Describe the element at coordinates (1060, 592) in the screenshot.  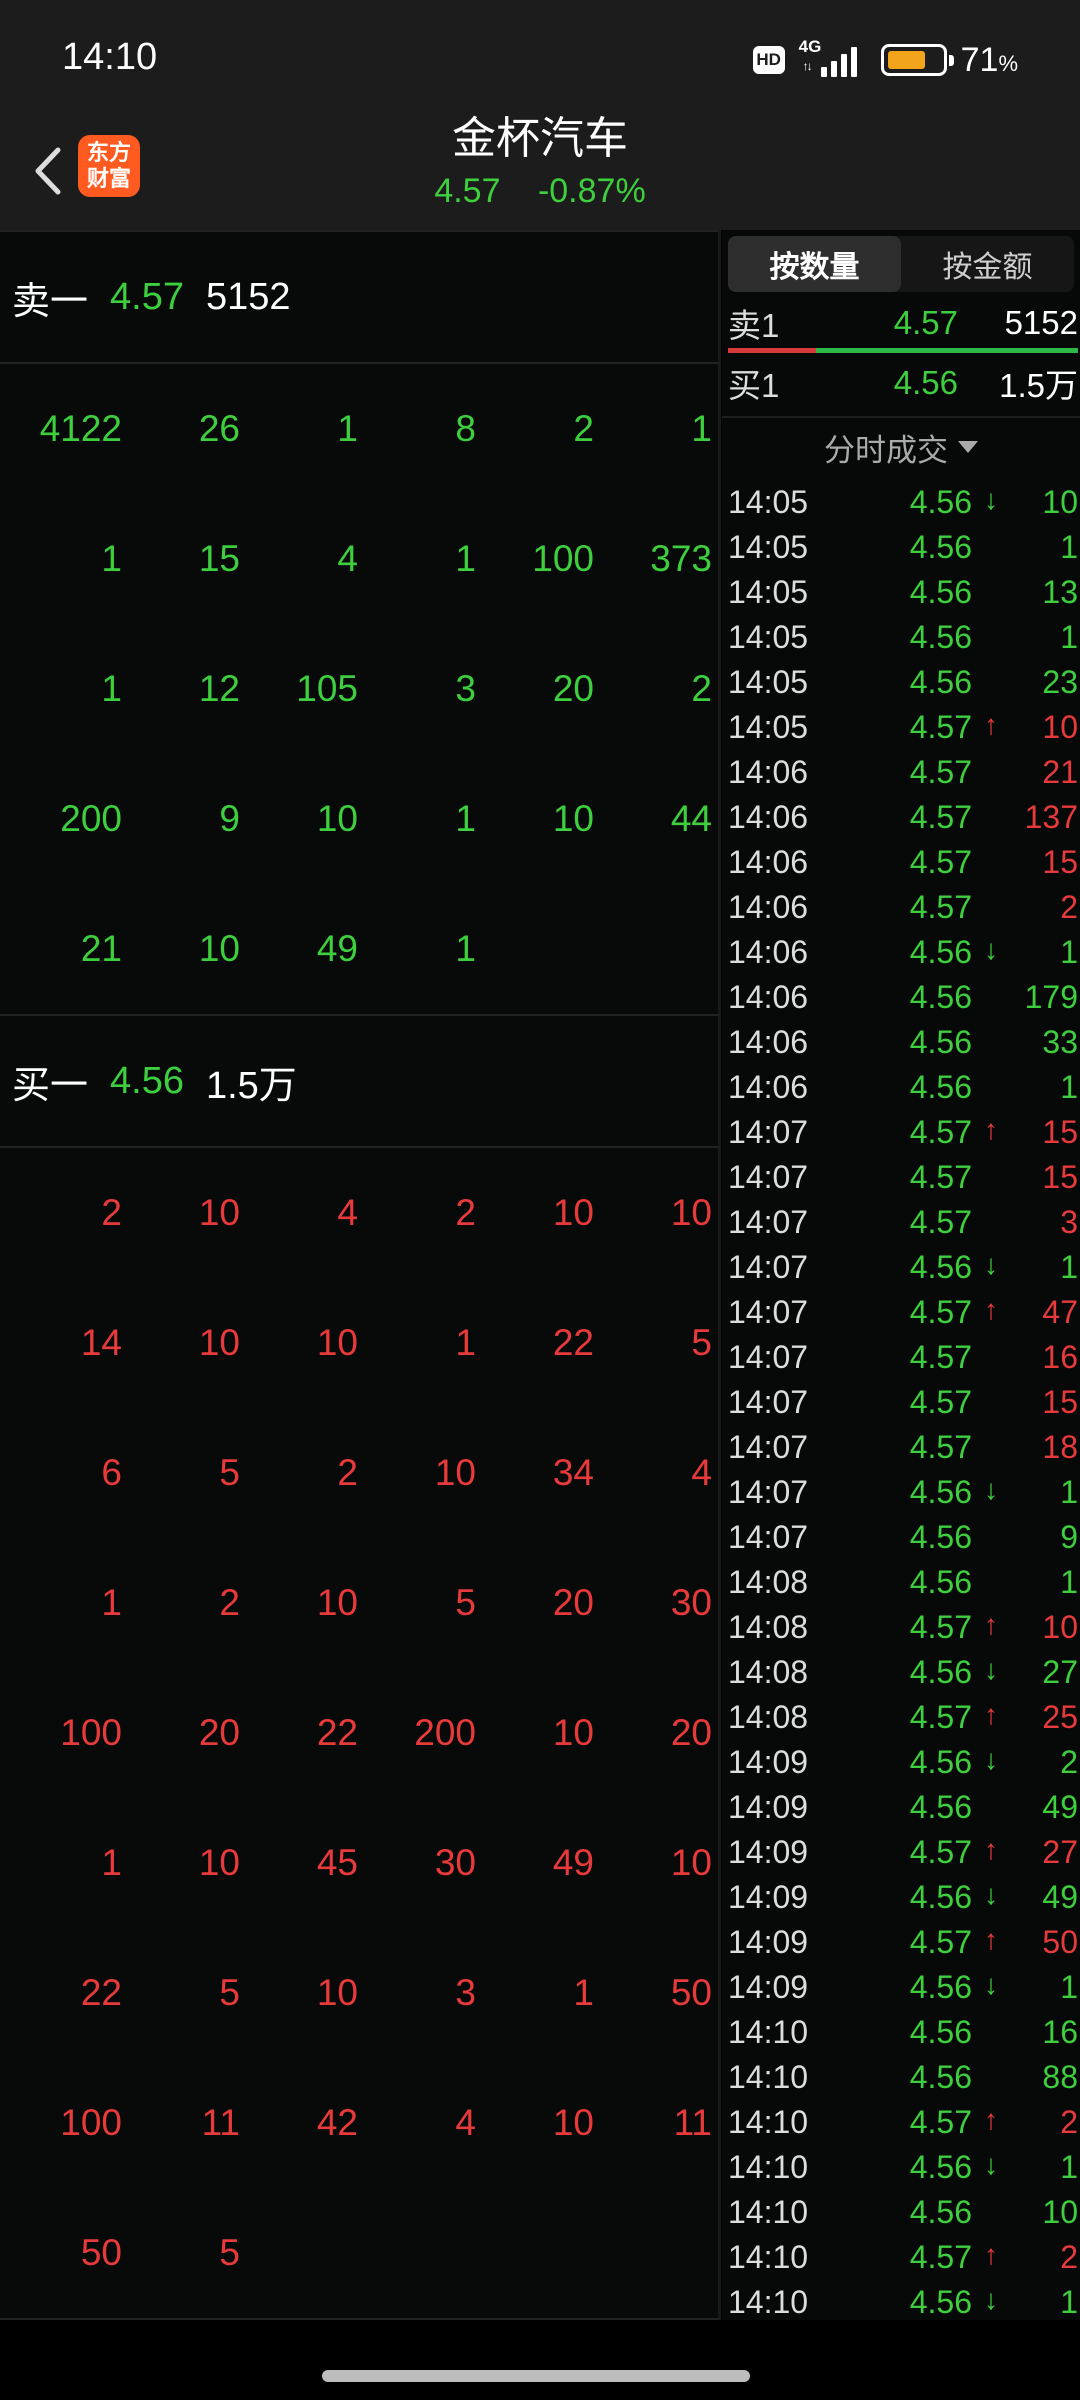
I see `trade-volume: 13` at that location.